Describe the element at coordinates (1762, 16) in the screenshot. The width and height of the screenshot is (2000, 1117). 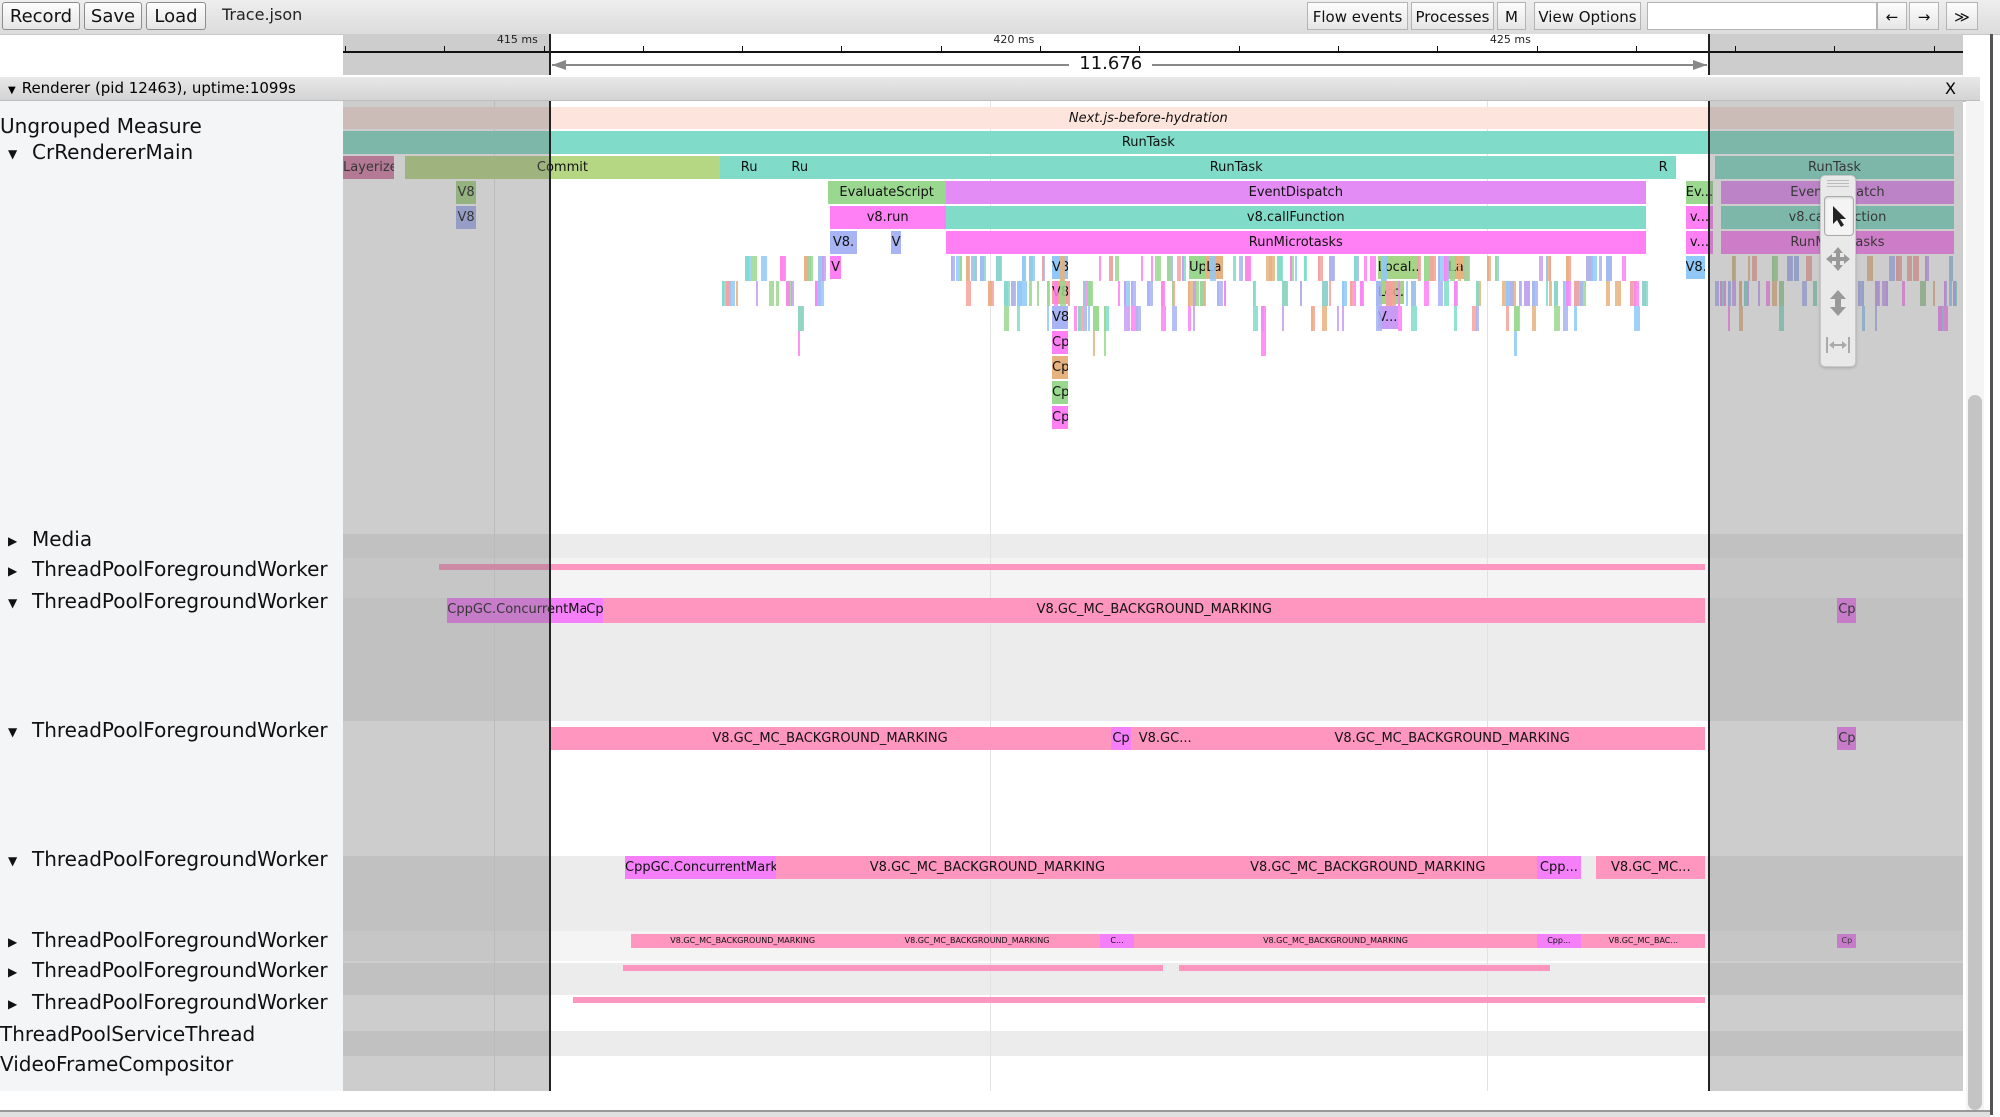
I see `search-input` at that location.